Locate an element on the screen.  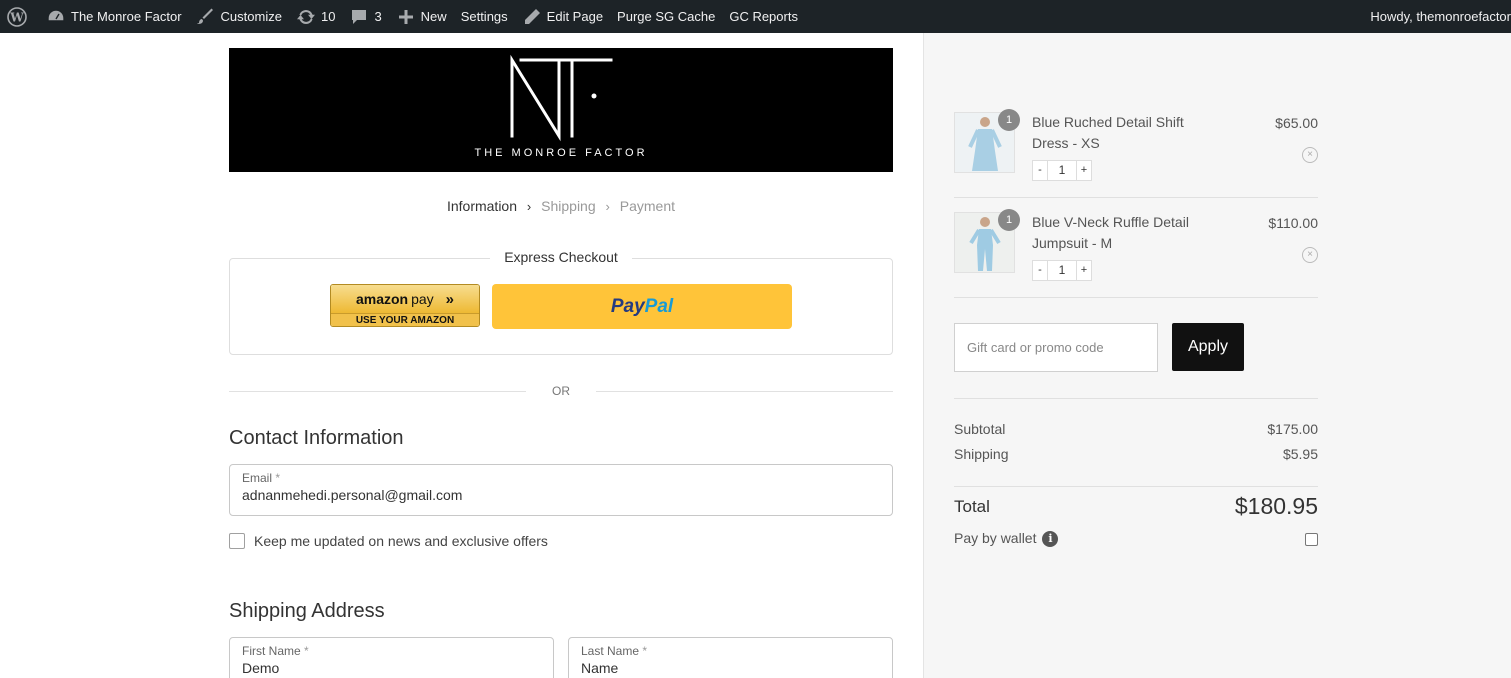
paypal-logo-part1: Pay is located at coordinates (627, 306).